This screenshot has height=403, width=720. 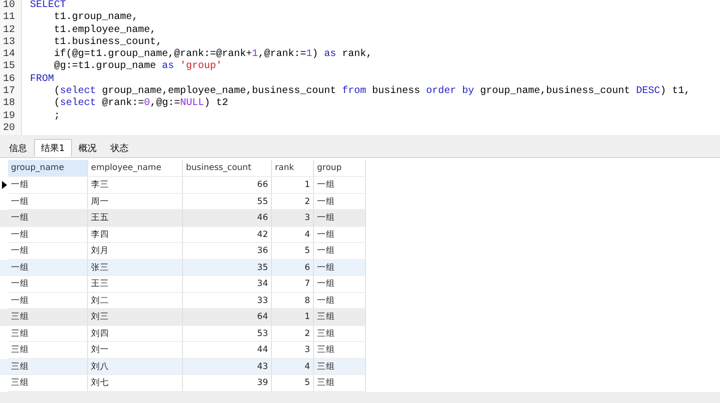 I want to click on table-row: 一组 李四 42 4 一组, so click(x=183, y=234).